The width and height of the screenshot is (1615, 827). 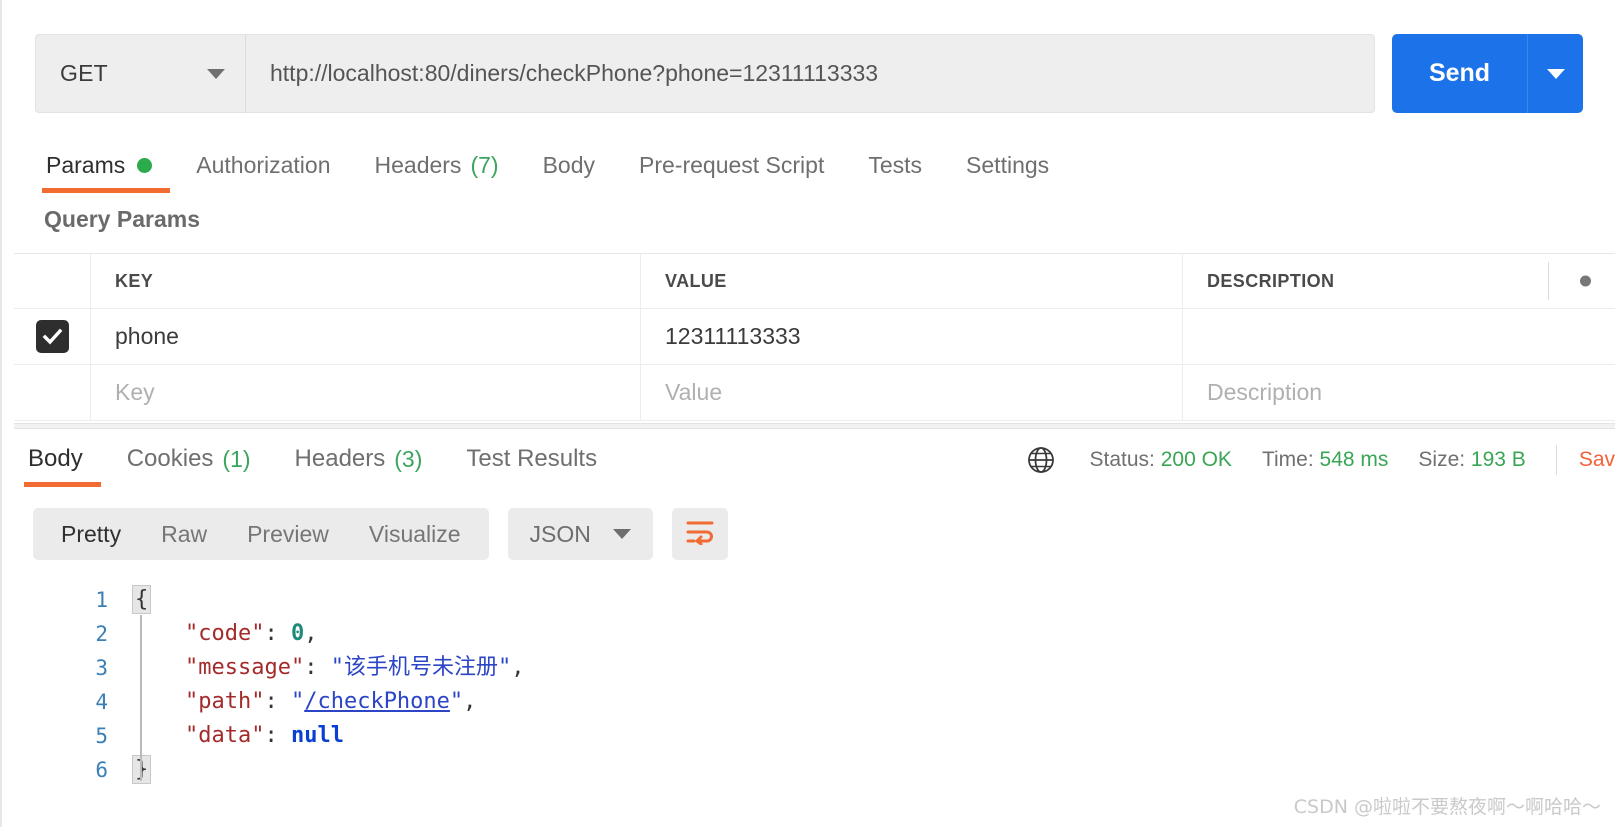 What do you see at coordinates (106, 165) in the screenshot?
I see `request-tab-params: Params` at bounding box center [106, 165].